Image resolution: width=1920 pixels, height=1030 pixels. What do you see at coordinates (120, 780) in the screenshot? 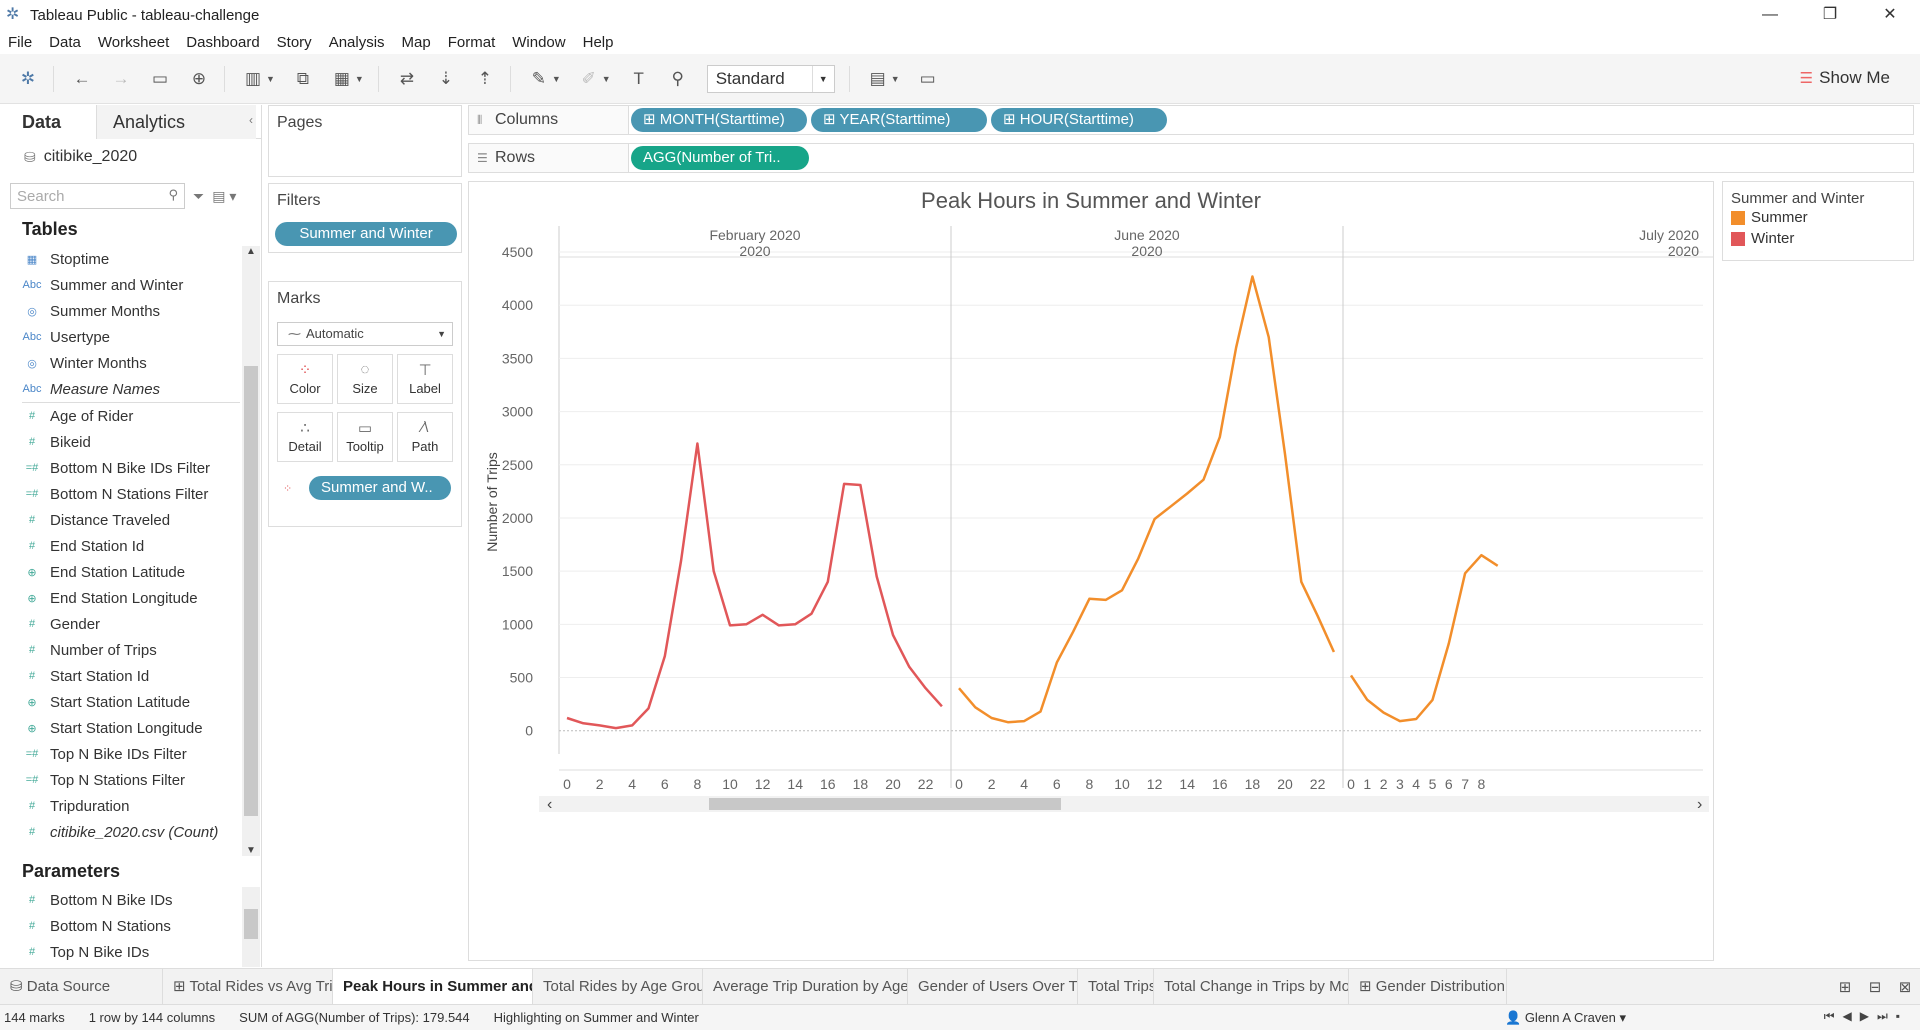
I see `field-item: =# Top N Stations Filter` at bounding box center [120, 780].